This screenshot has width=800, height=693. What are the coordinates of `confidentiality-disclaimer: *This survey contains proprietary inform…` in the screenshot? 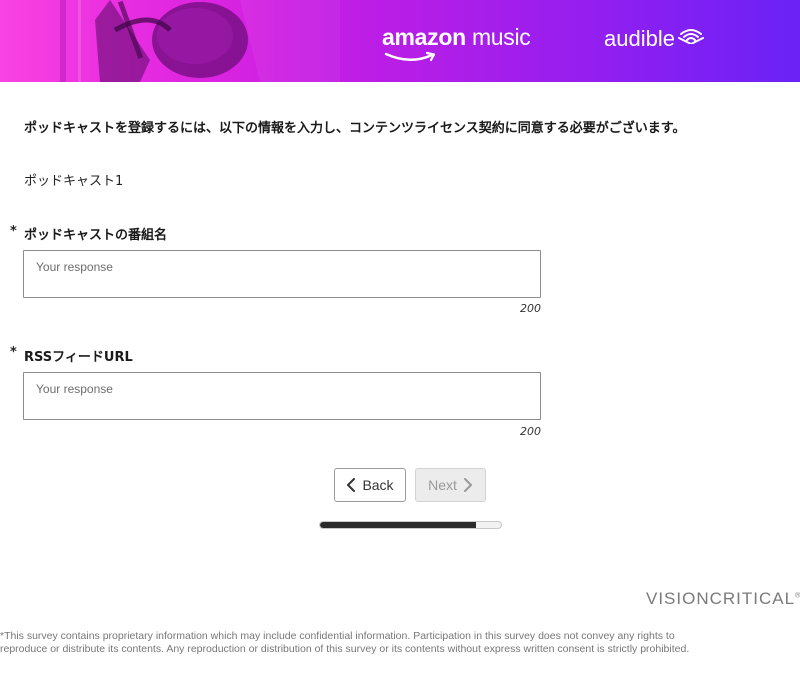 It's located at (345, 642).